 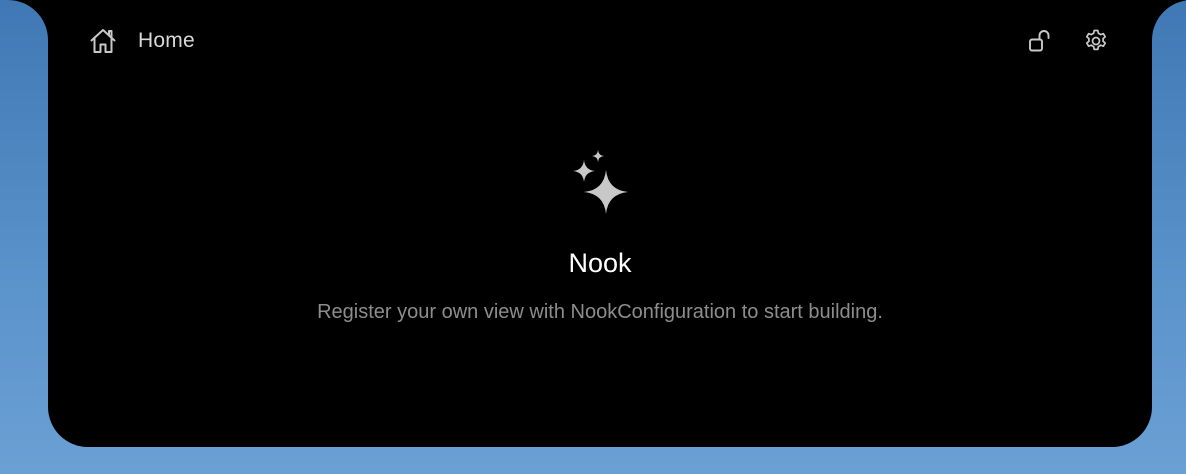 I want to click on lock-toggle-button, so click(x=1040, y=41).